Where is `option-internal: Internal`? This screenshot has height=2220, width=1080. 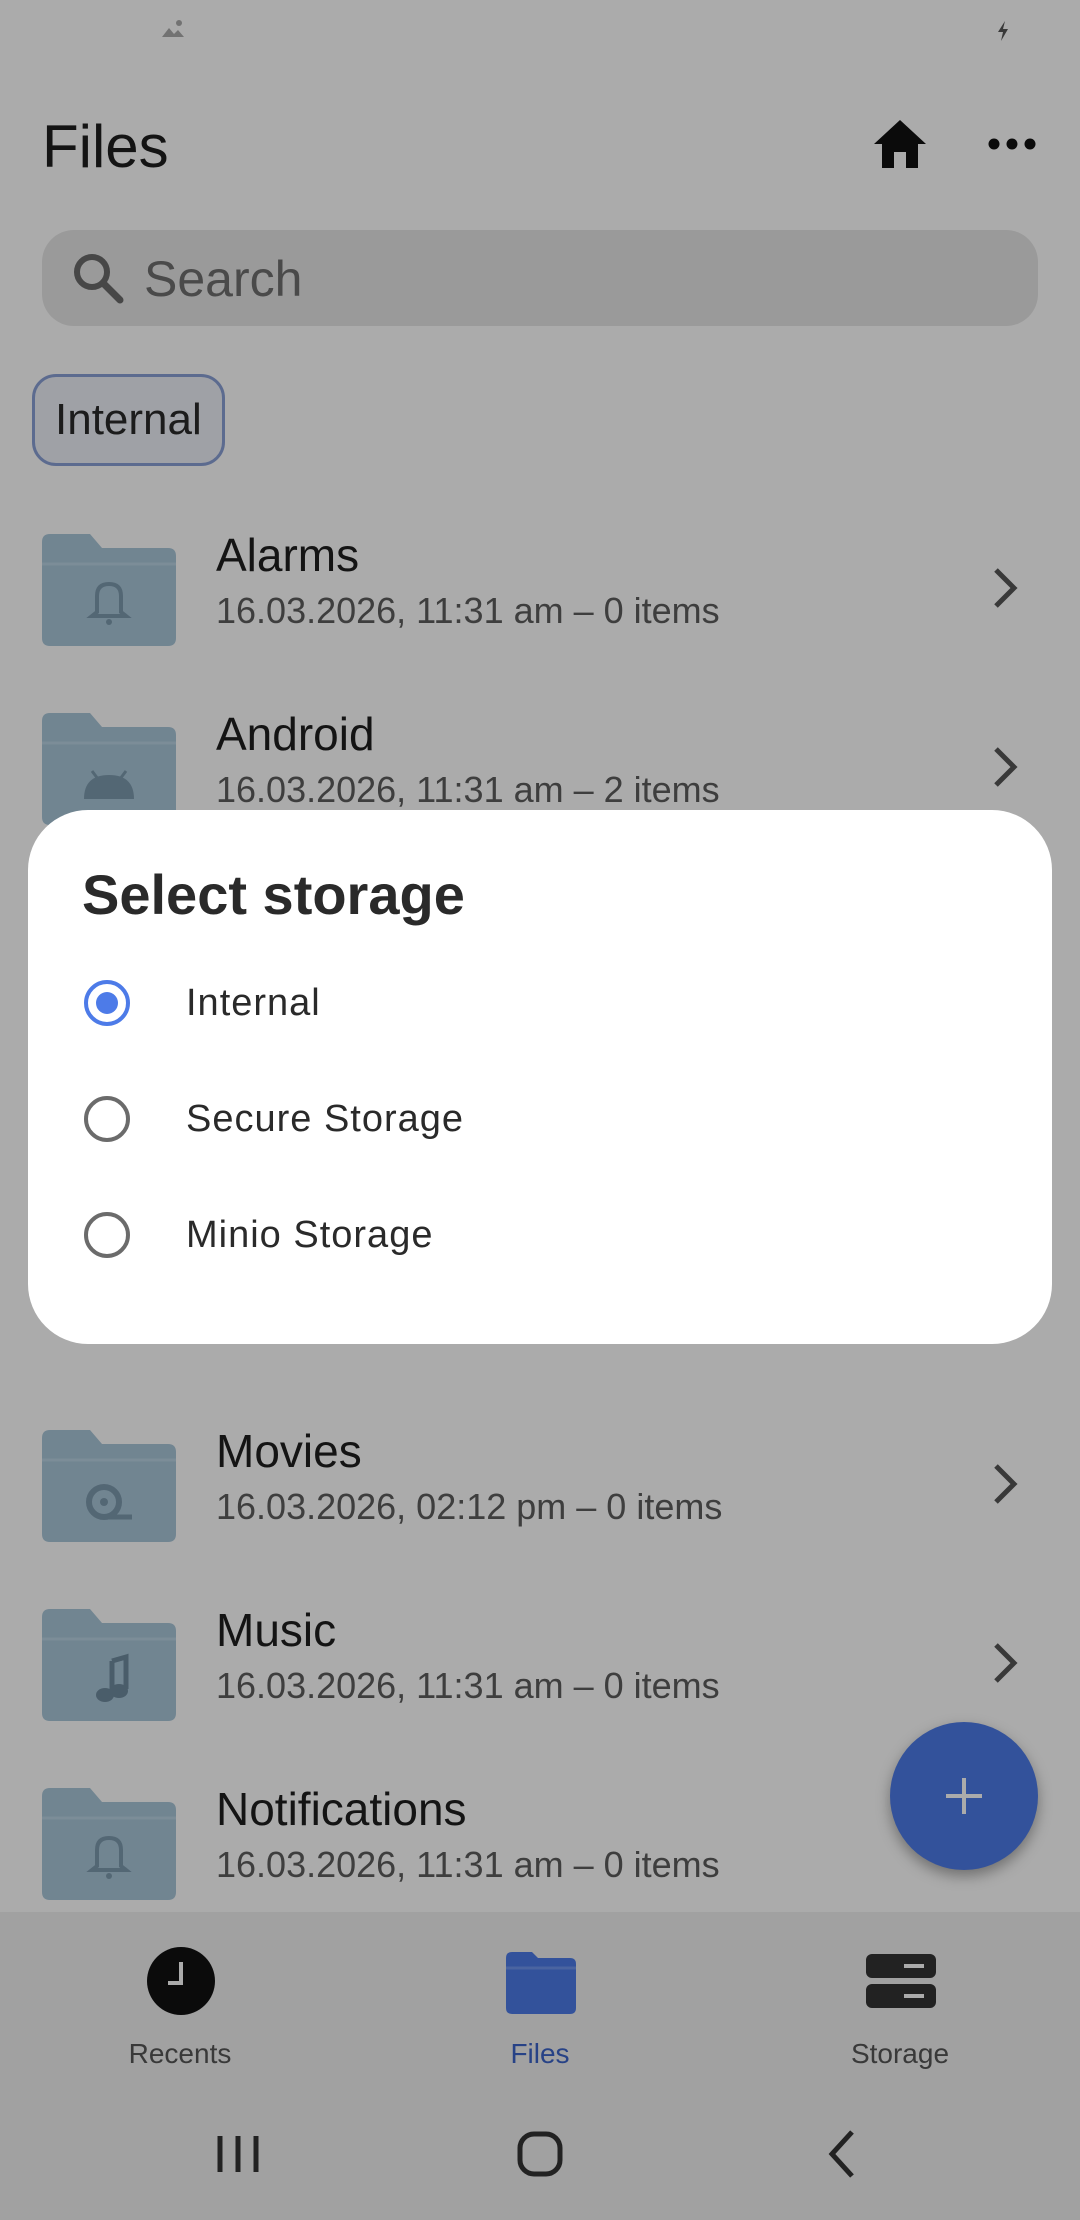
option-internal: Internal is located at coordinates (540, 1008).